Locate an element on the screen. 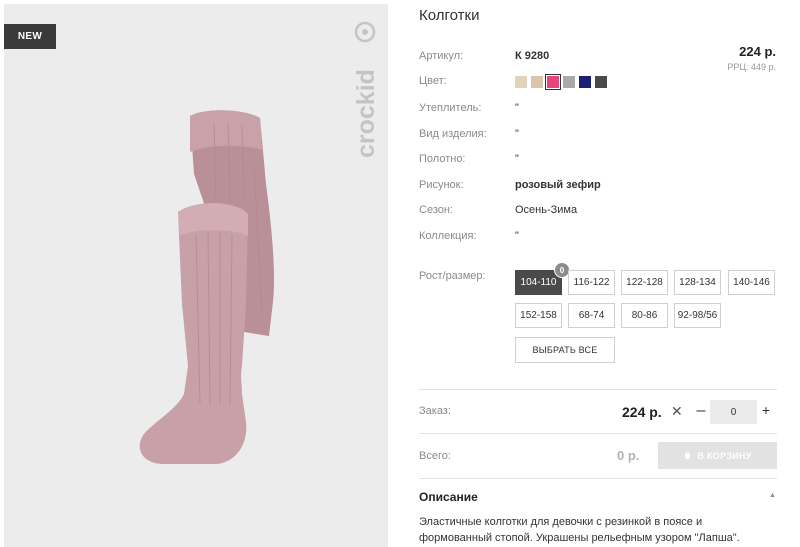 This screenshot has height=547, width=800. attr-season-value: Осень-Зима is located at coordinates (546, 210).